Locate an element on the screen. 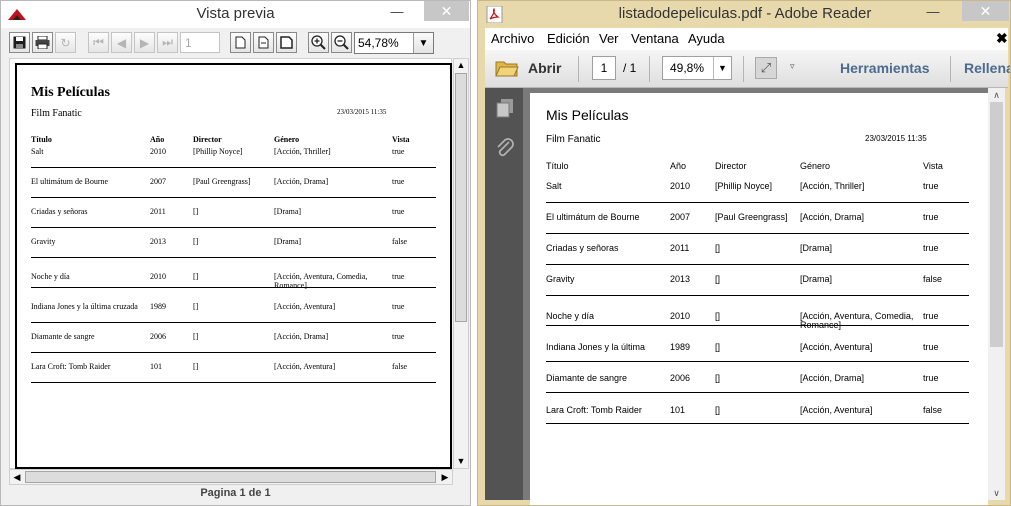 This screenshot has width=1011, height=506. expand-icon: ⤢ is located at coordinates (766, 68).